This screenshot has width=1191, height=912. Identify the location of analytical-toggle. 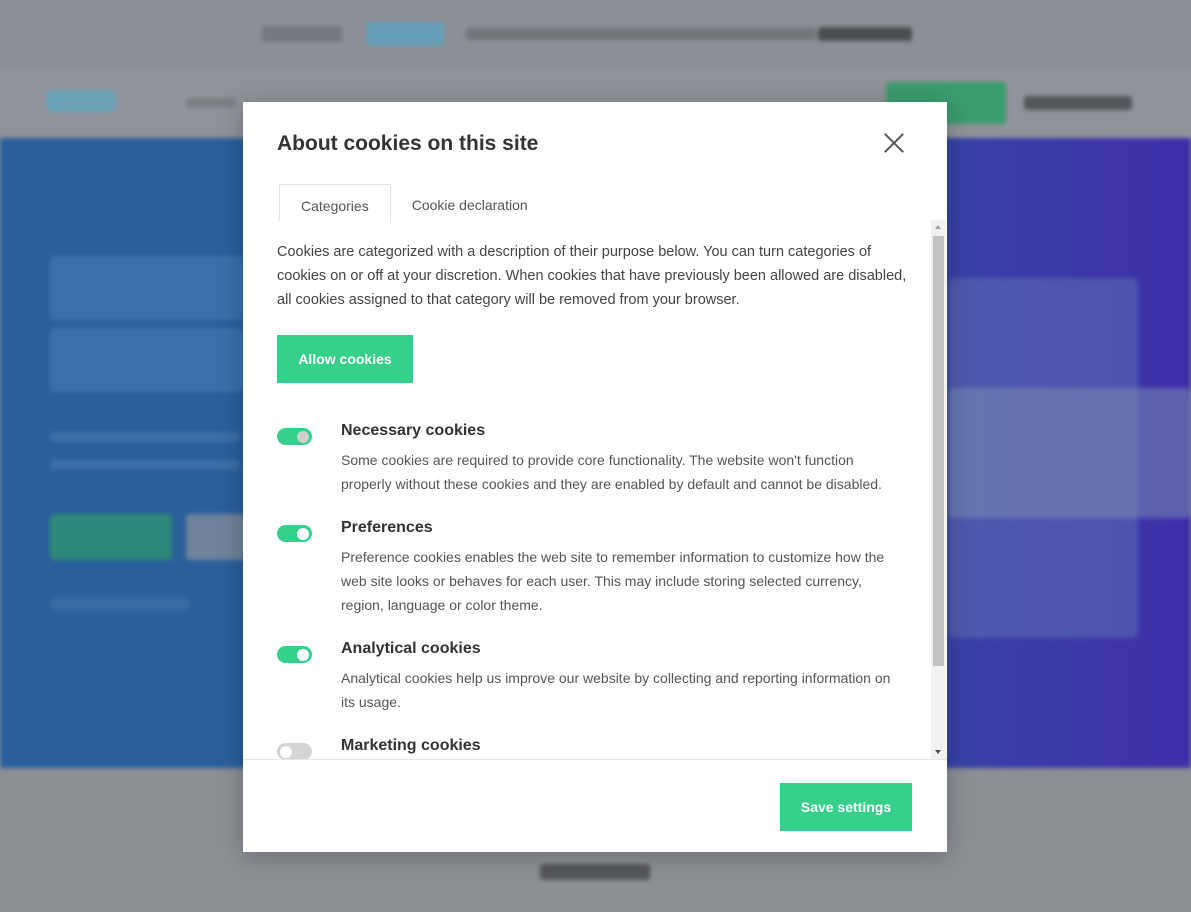
(294, 654).